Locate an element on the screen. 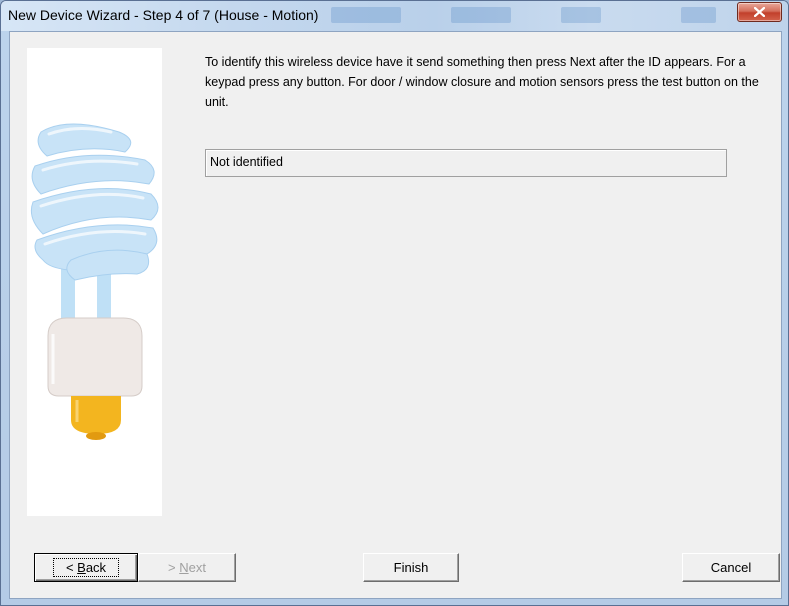  close-button is located at coordinates (759, 12).